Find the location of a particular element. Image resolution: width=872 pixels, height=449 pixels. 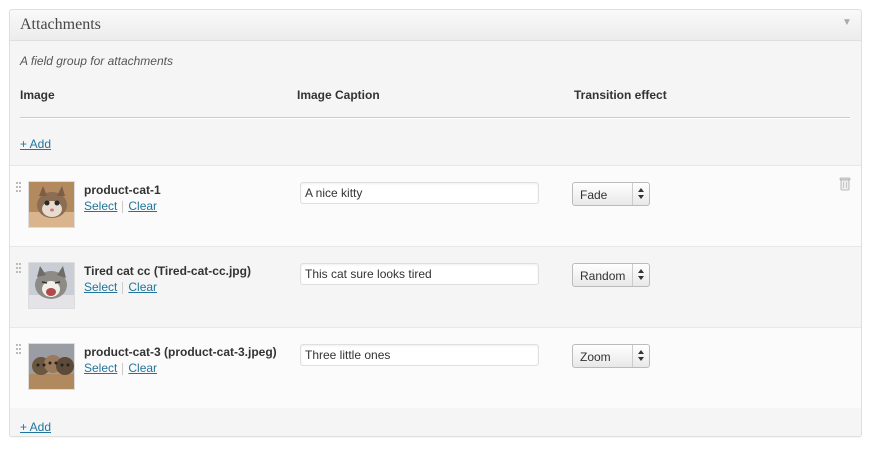

transition-select: Zoom is located at coordinates (611, 356).